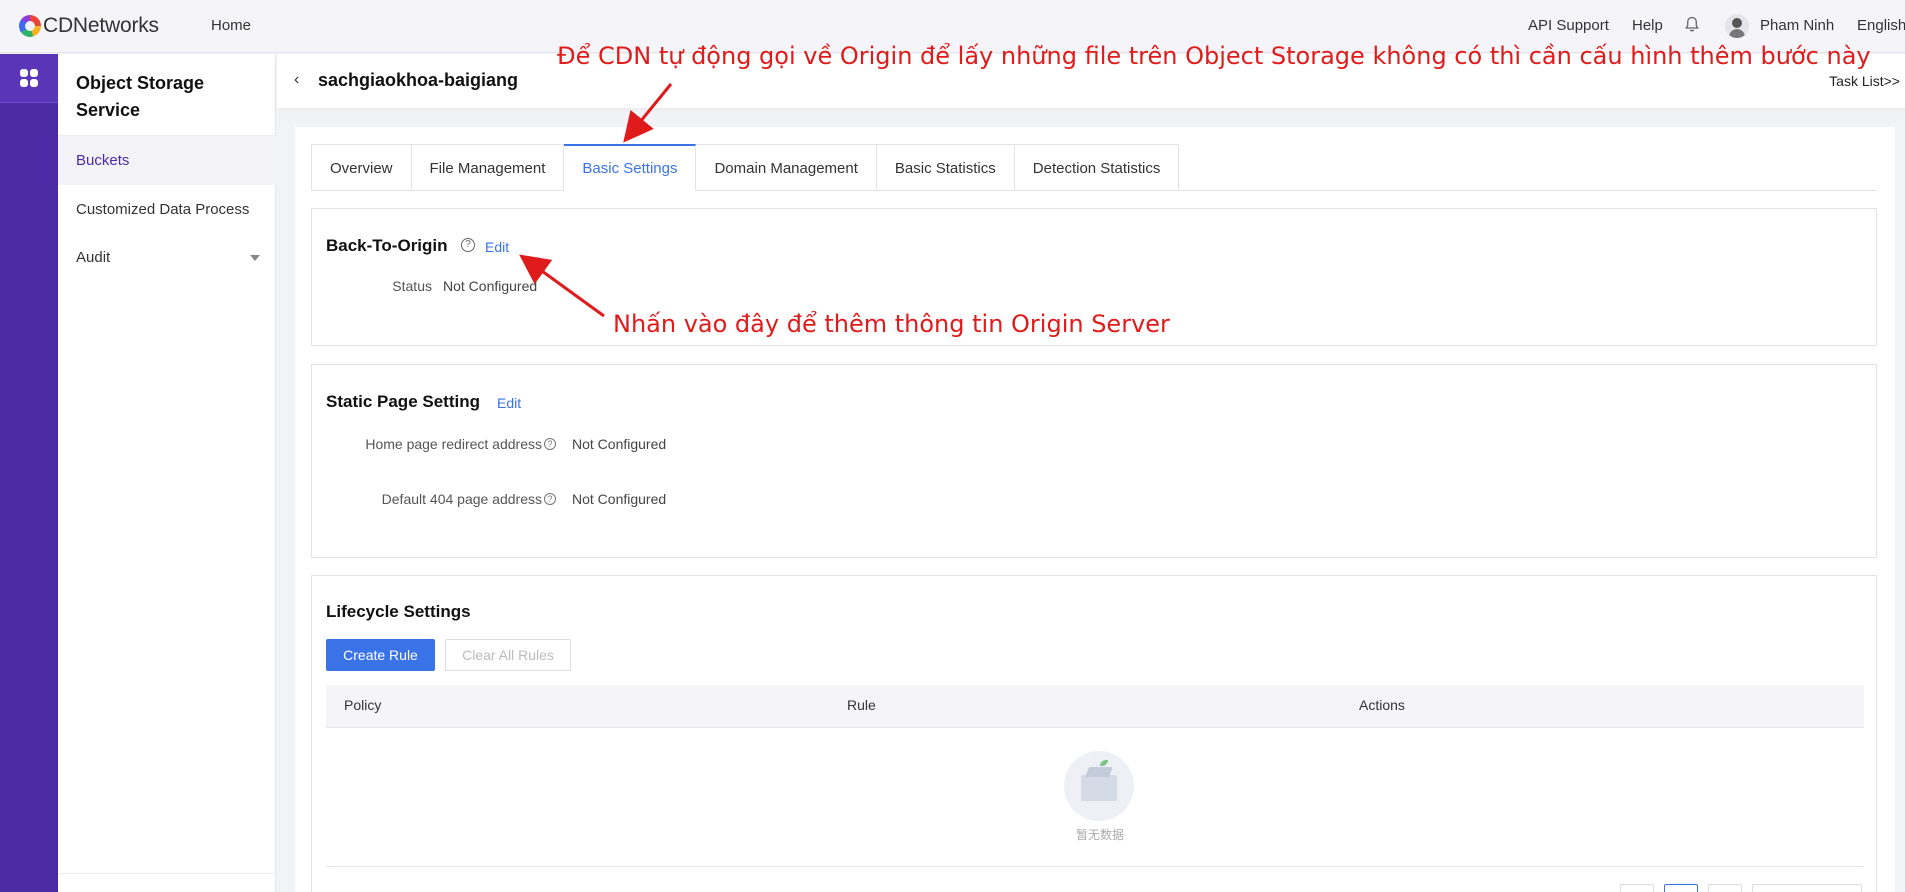  I want to click on tab-overview: Overview, so click(361, 167).